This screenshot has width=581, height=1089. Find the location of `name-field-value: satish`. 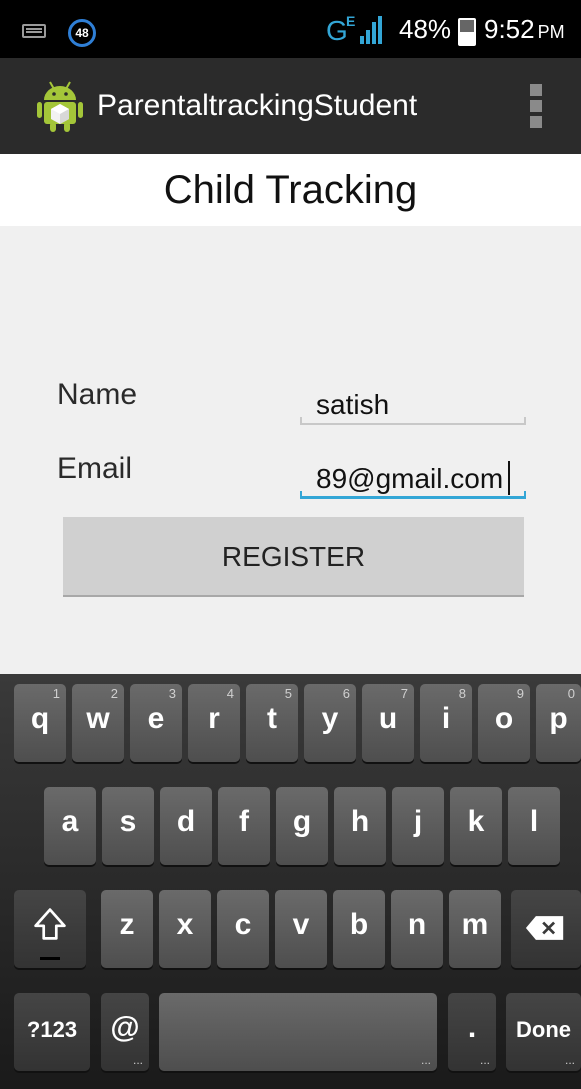

name-field-value: satish is located at coordinates (353, 404).